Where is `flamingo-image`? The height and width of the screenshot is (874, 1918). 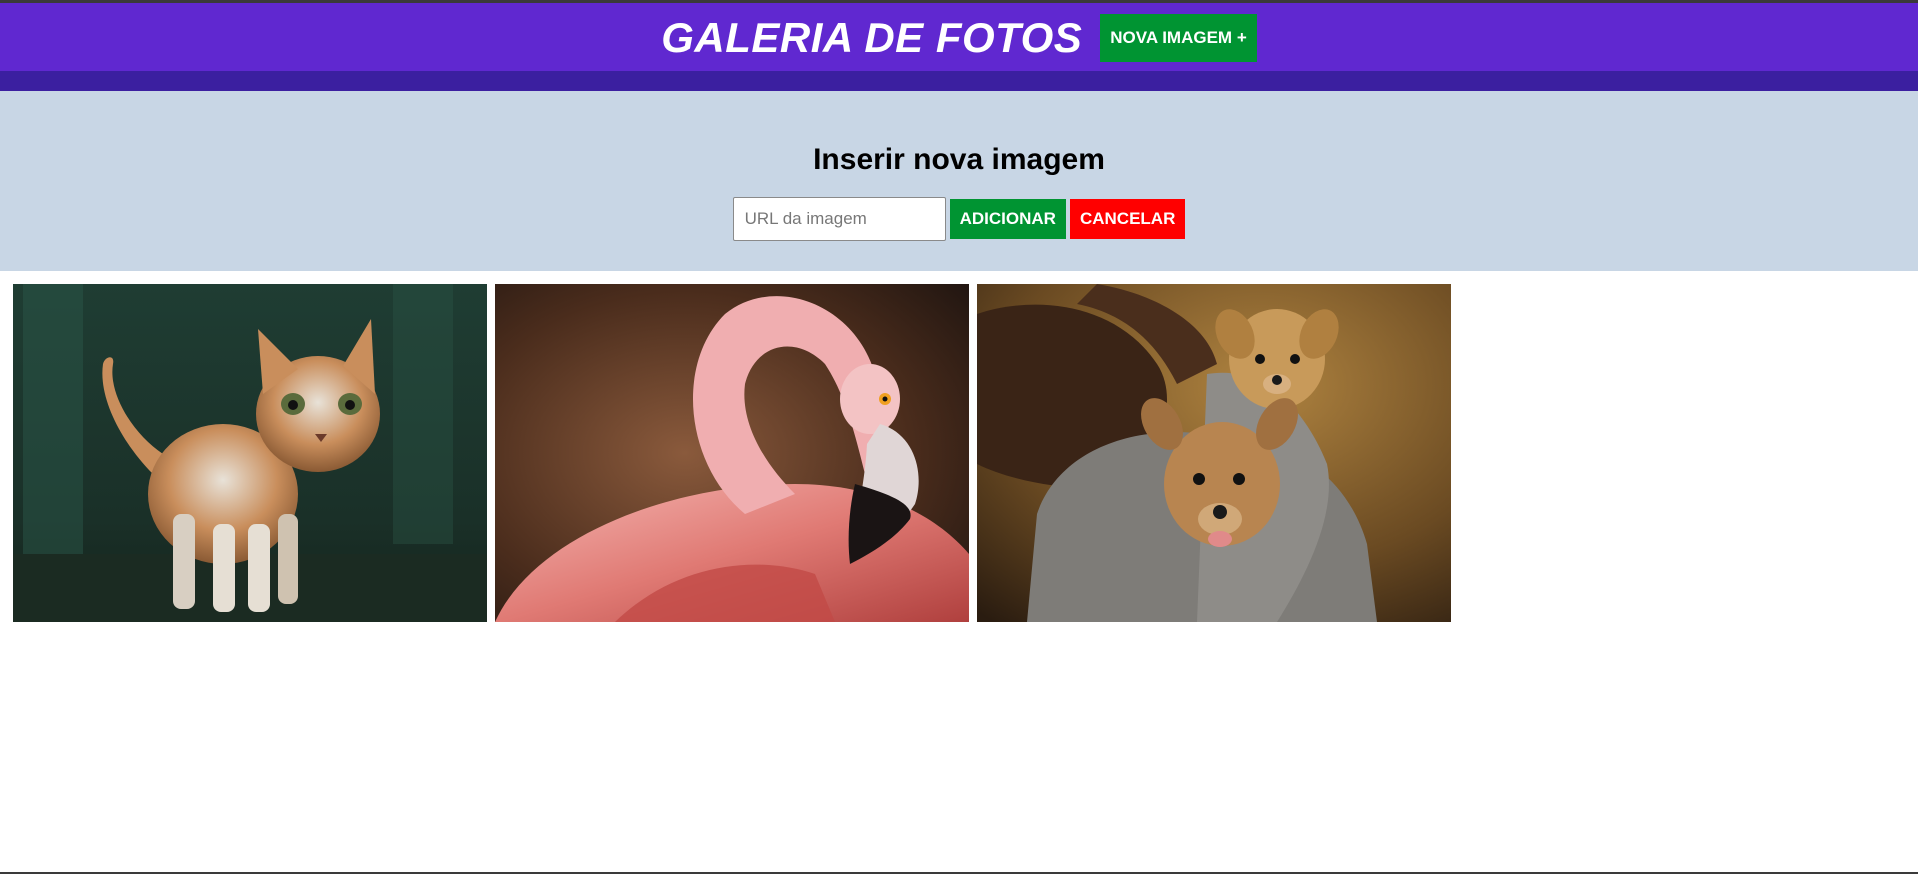 flamingo-image is located at coordinates (732, 453).